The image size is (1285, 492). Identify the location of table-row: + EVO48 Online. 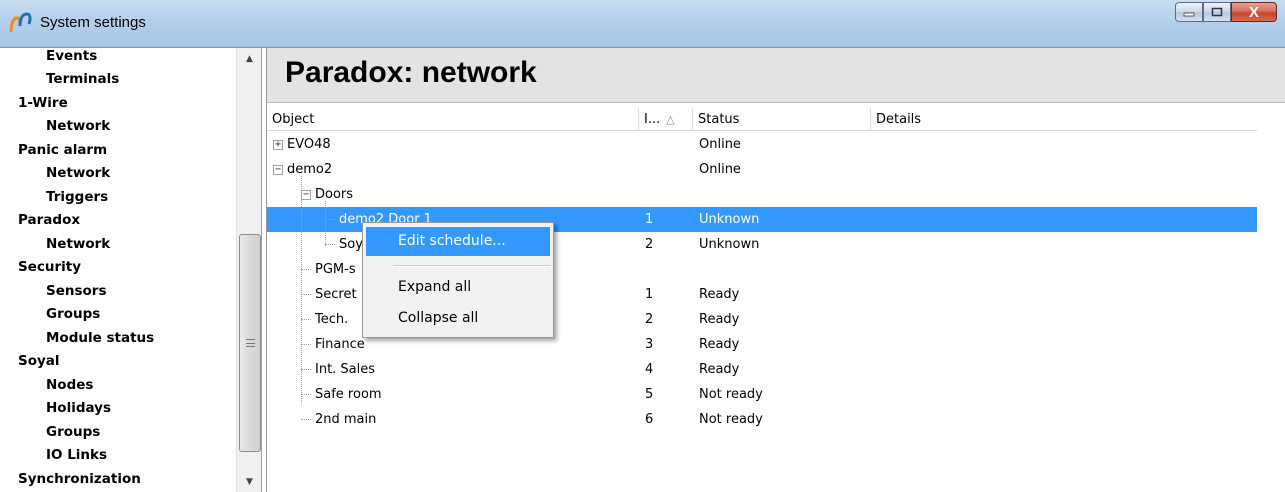
(762, 144).